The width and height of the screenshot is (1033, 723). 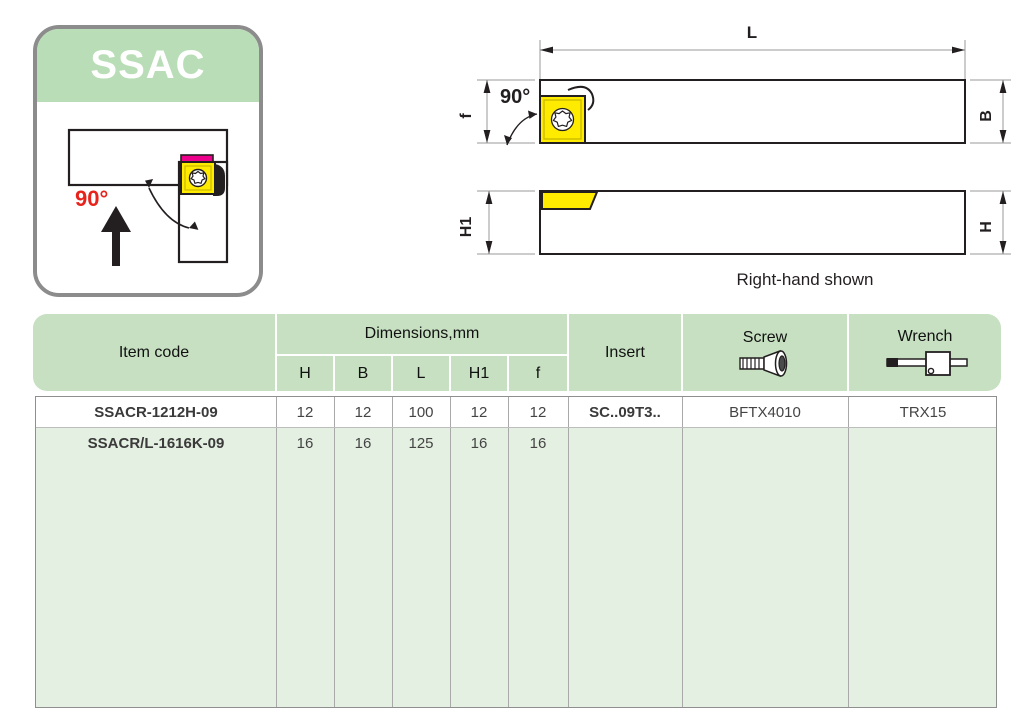 What do you see at coordinates (538, 412) in the screenshot?
I see `cell-f: 12` at bounding box center [538, 412].